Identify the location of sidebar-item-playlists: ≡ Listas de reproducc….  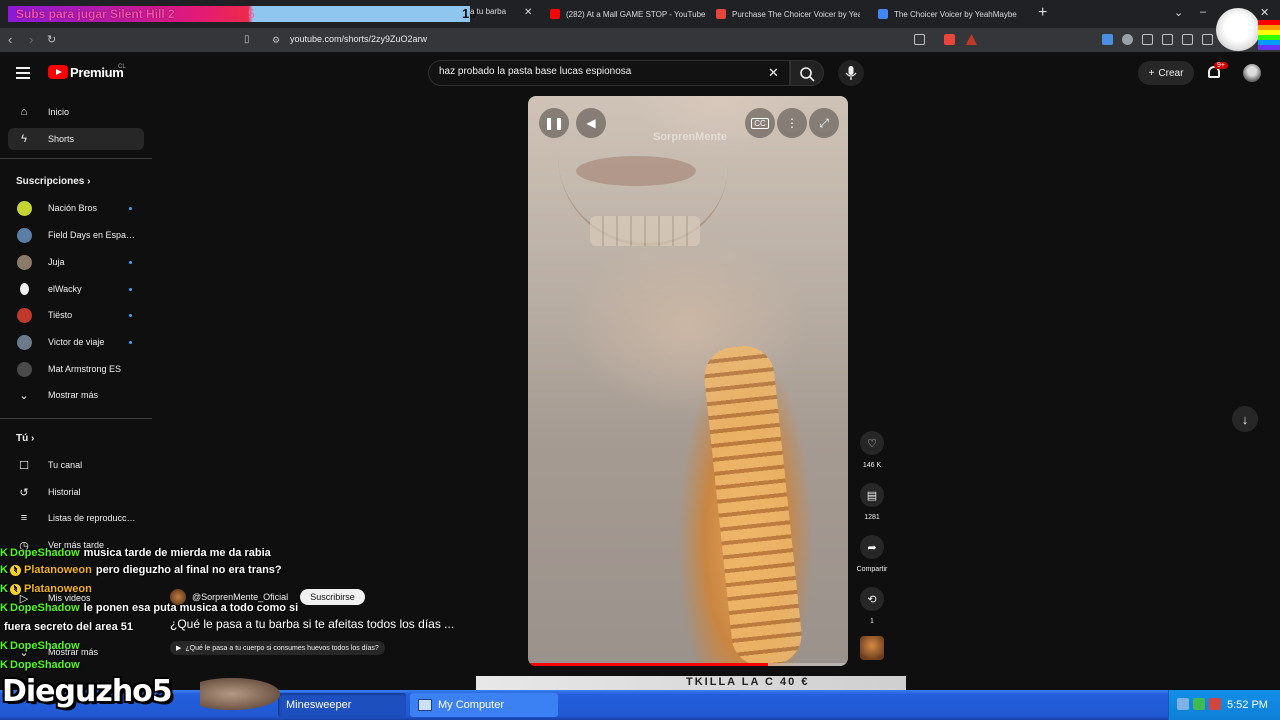
(76, 518).